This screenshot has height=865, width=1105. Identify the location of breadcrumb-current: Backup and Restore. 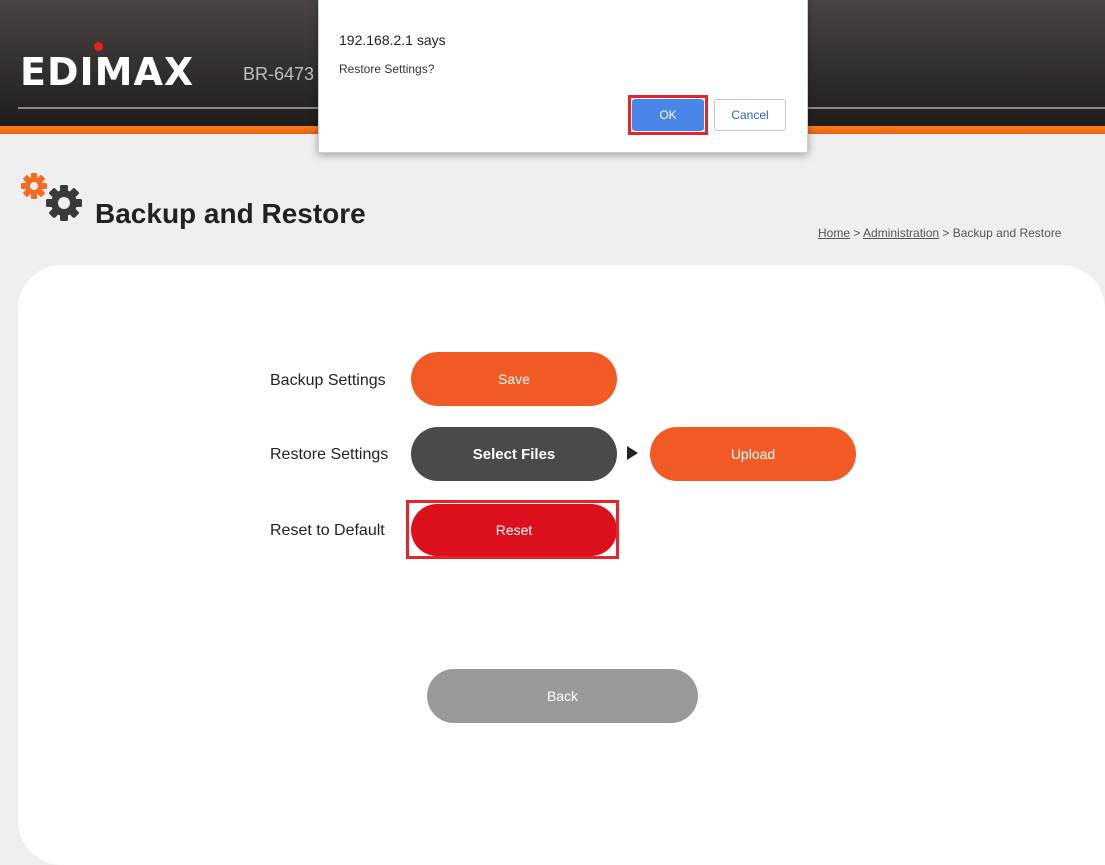
(1007, 233).